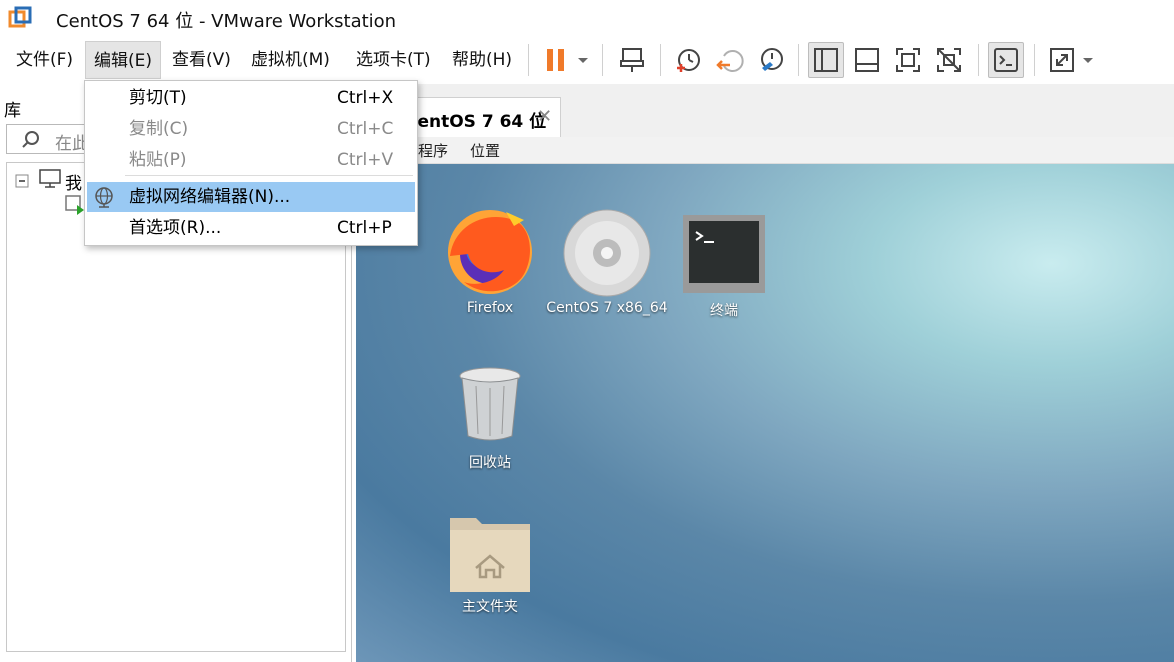 The image size is (1174, 662). Describe the element at coordinates (587, 18) in the screenshot. I see `title-bar: CentOS 7 64 位 - VMware Workstation` at that location.